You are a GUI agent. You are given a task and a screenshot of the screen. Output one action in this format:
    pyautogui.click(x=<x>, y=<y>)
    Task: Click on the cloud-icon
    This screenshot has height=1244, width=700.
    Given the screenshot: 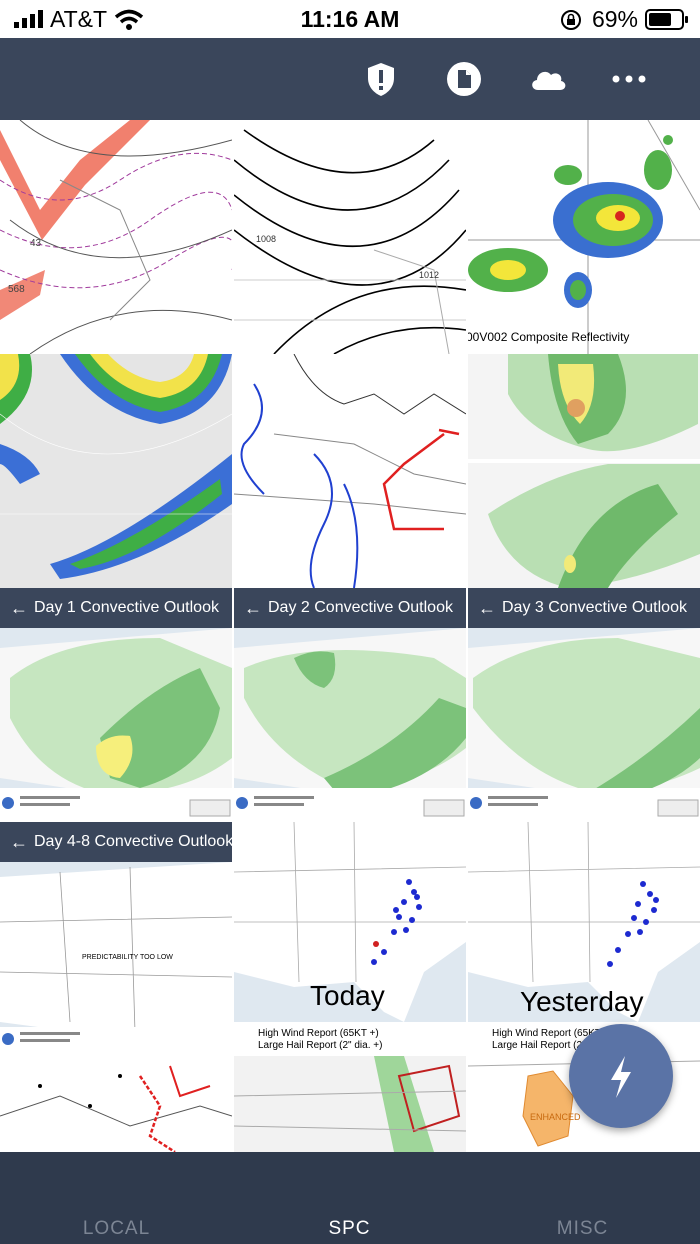 What is the action you would take?
    pyautogui.click(x=548, y=79)
    